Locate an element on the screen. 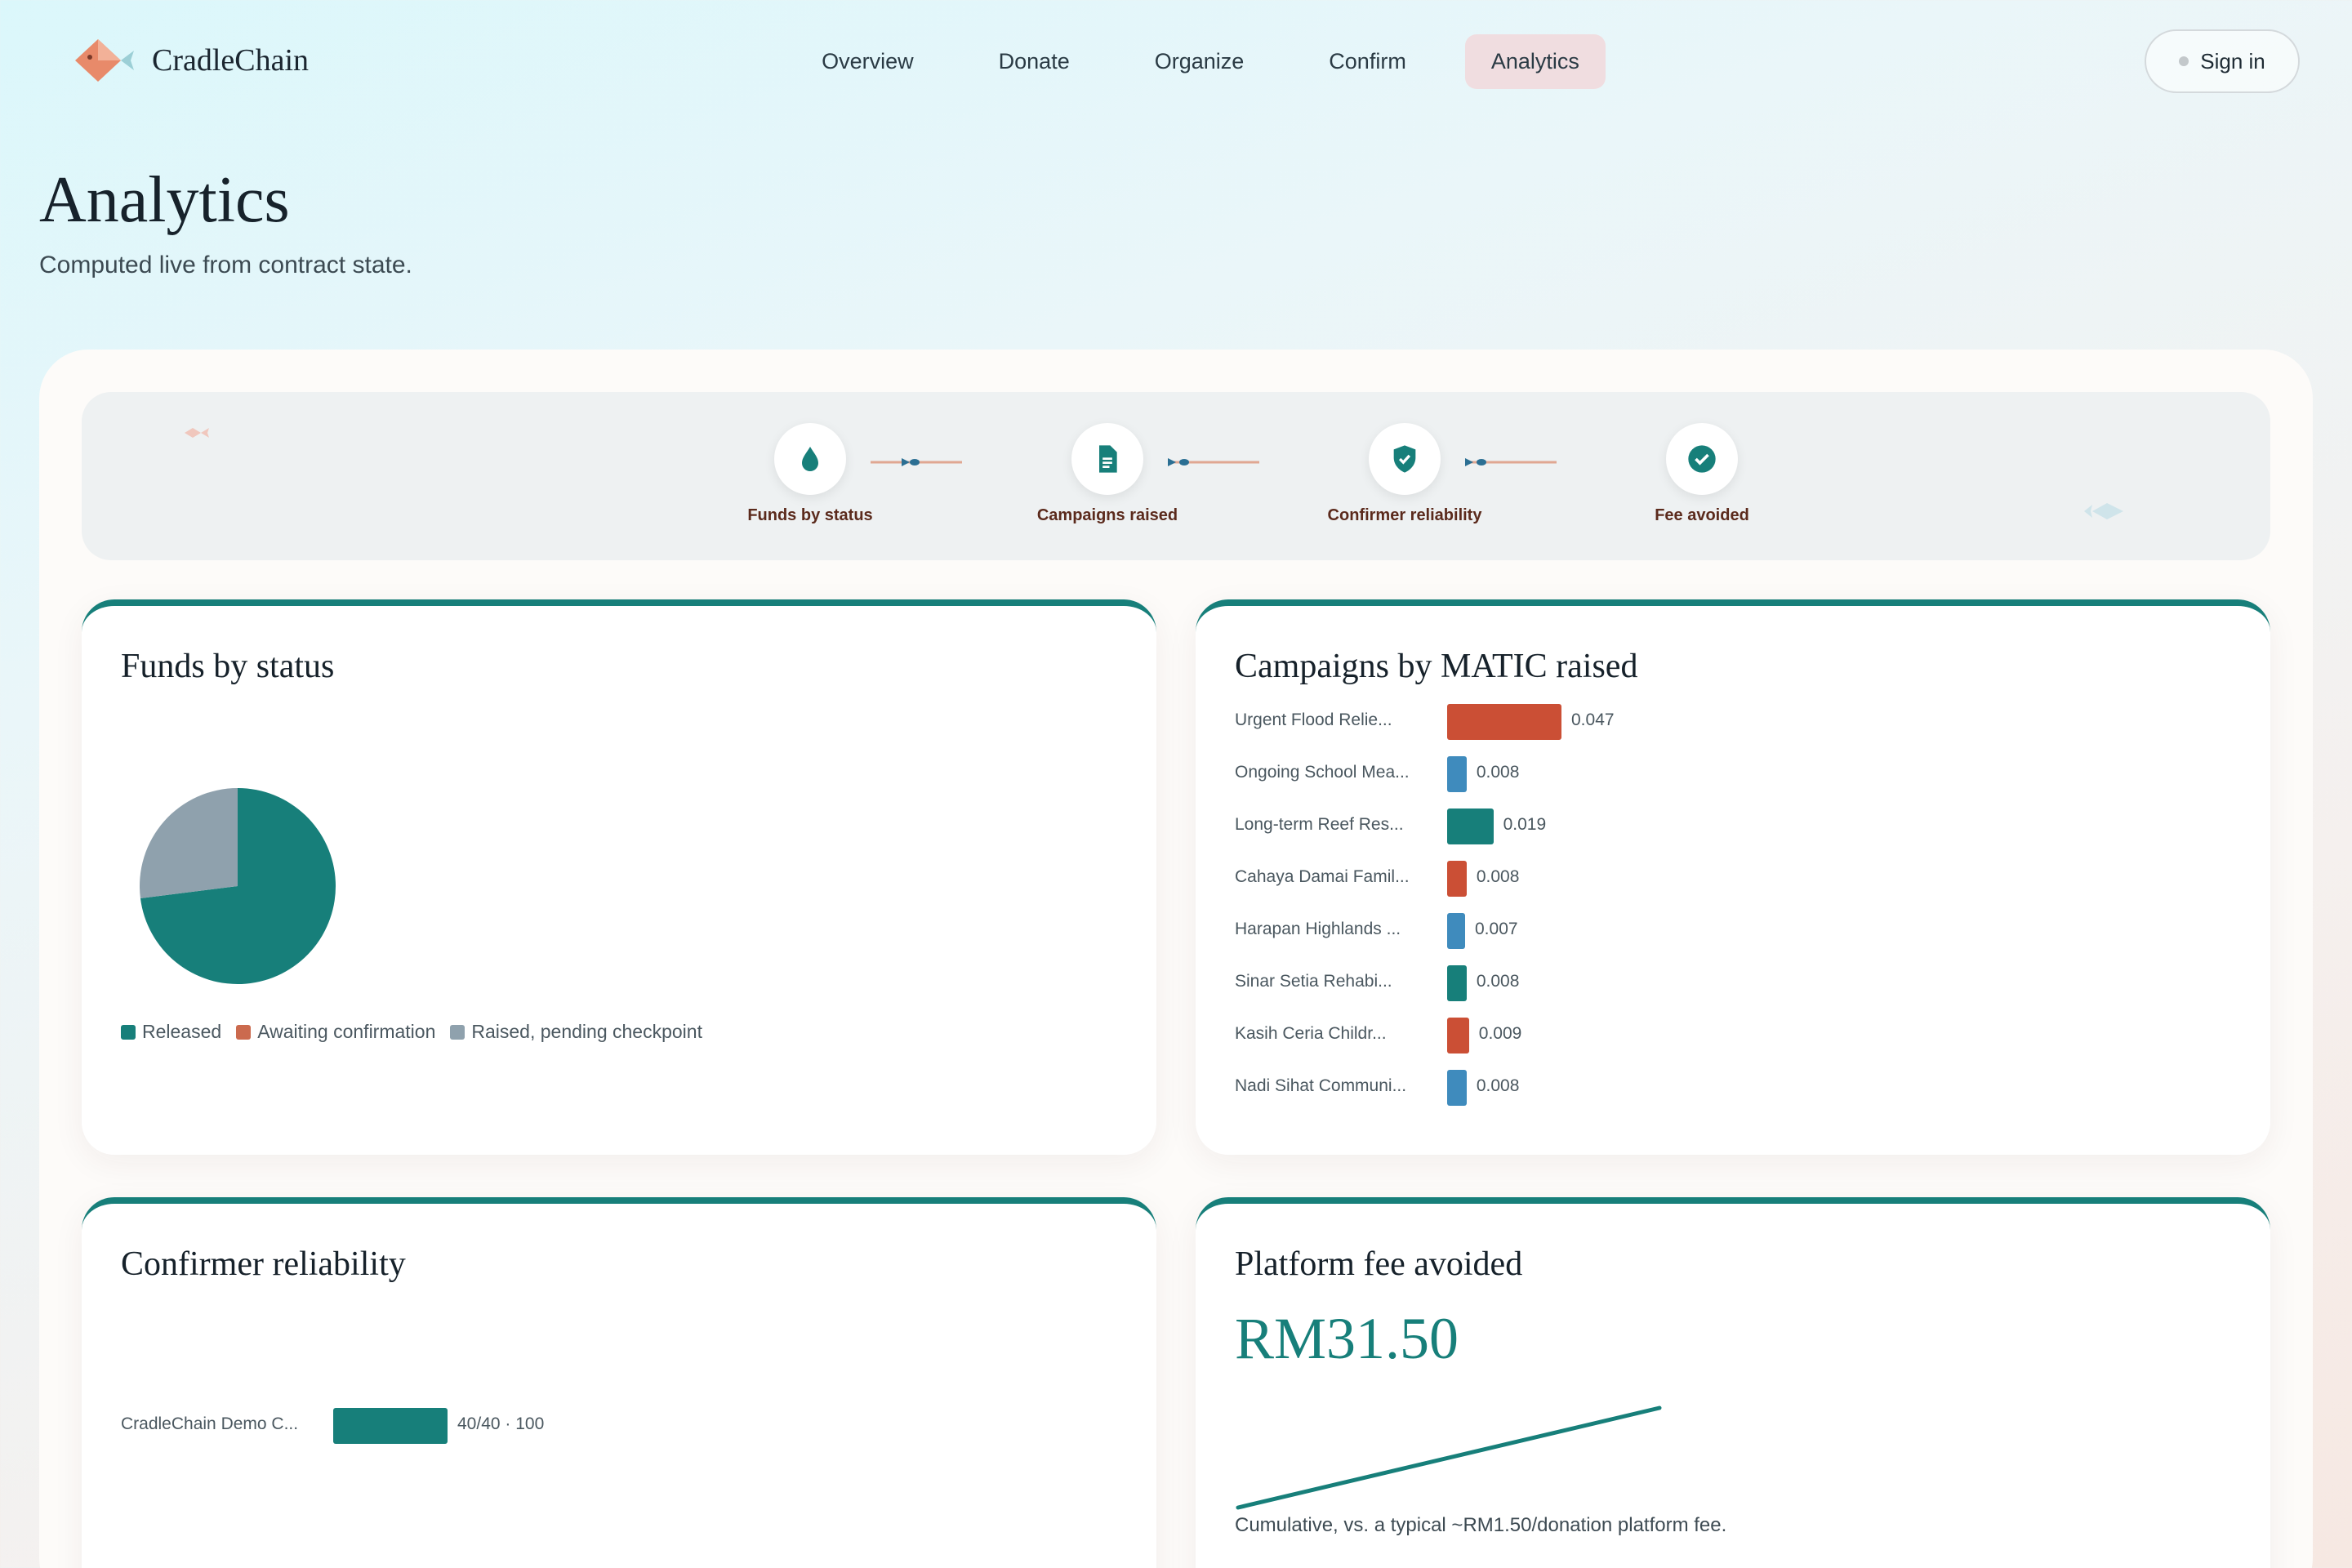 The height and width of the screenshot is (1568, 2352). nav-confirm: Confirm is located at coordinates (1367, 61).